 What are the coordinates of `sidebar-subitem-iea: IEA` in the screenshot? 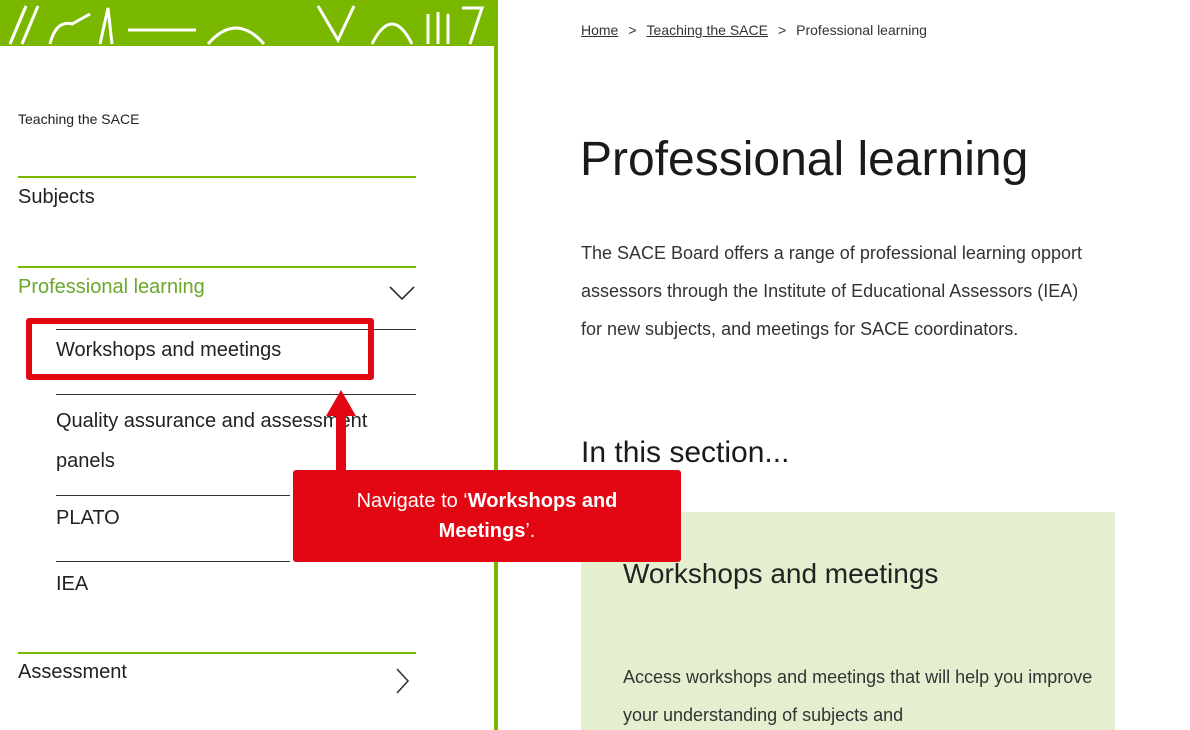 It's located at (72, 584).